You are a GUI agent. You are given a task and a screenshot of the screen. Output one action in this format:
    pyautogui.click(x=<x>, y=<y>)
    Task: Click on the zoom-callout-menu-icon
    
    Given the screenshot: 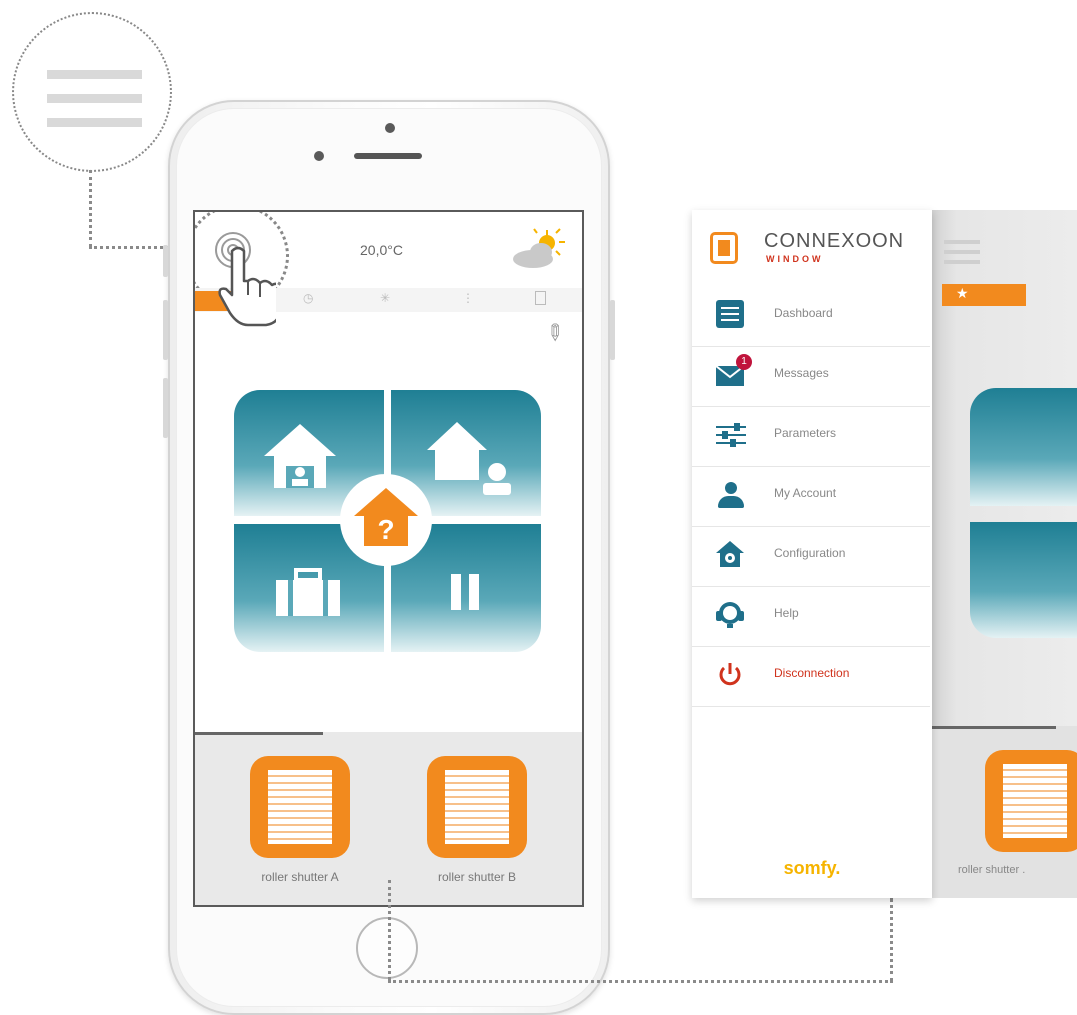 What is the action you would take?
    pyautogui.click(x=92, y=92)
    